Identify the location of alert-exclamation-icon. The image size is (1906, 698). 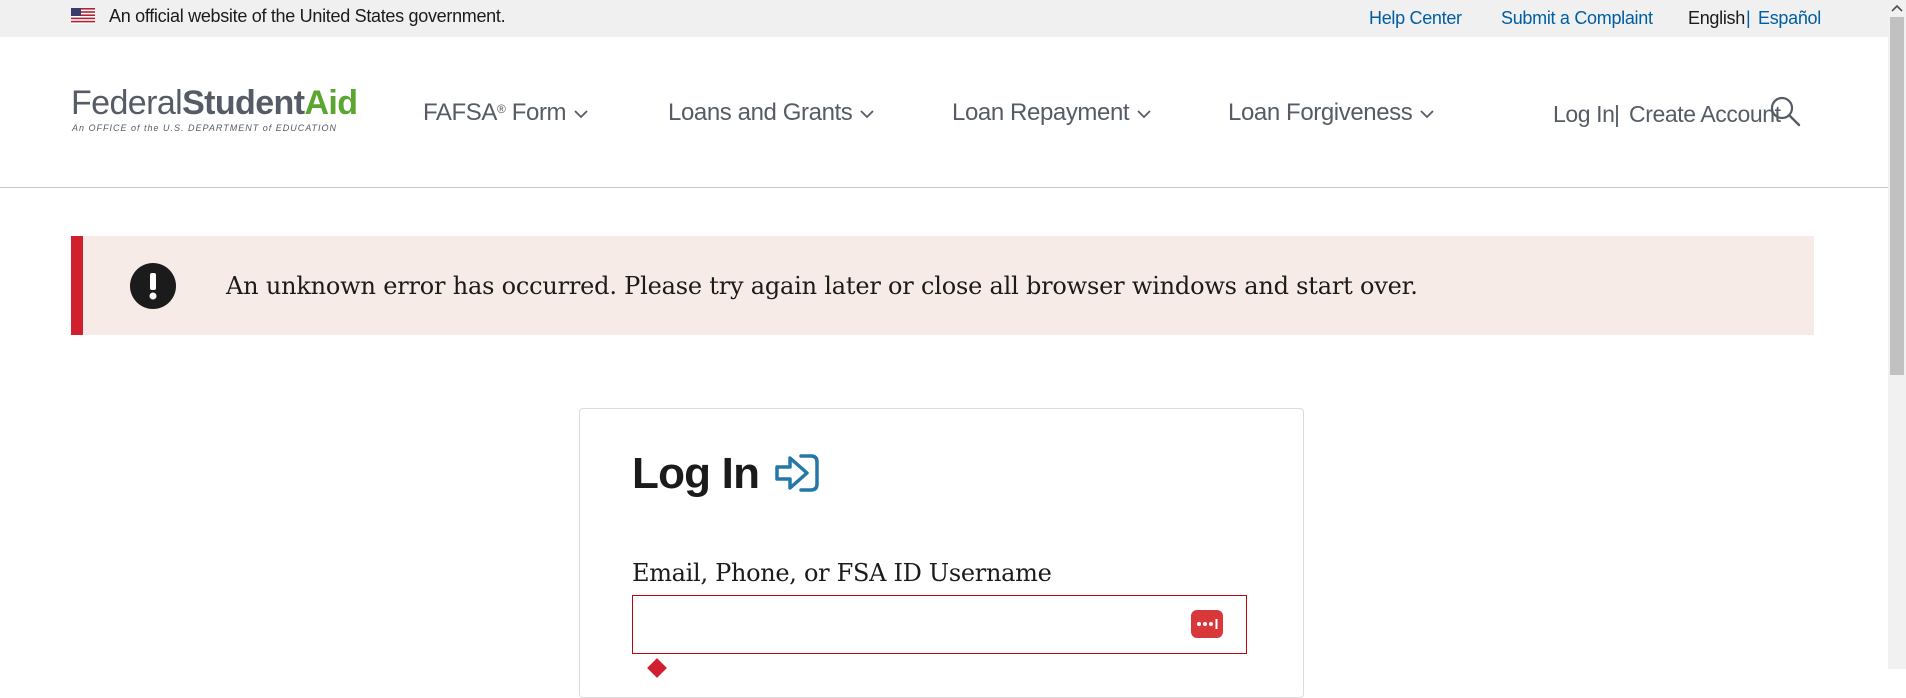
(153, 286).